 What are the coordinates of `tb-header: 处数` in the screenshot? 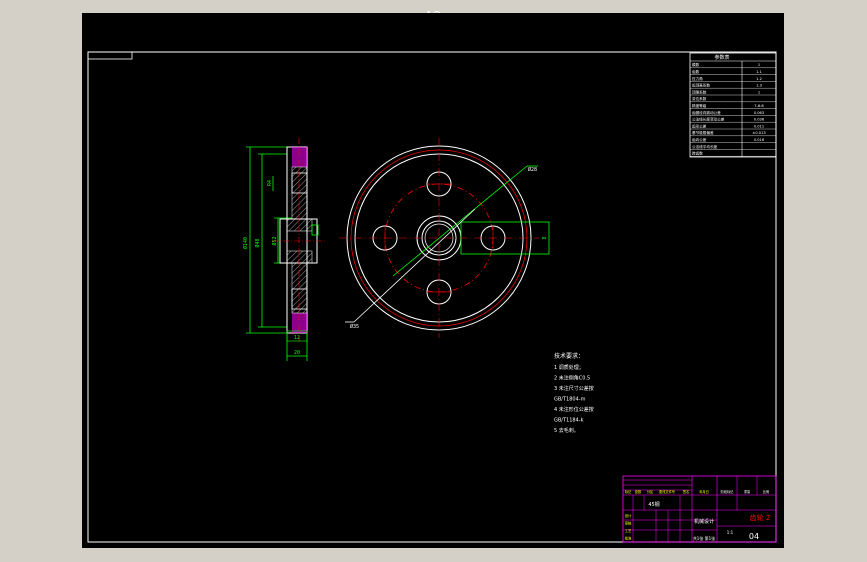 It's located at (638, 491).